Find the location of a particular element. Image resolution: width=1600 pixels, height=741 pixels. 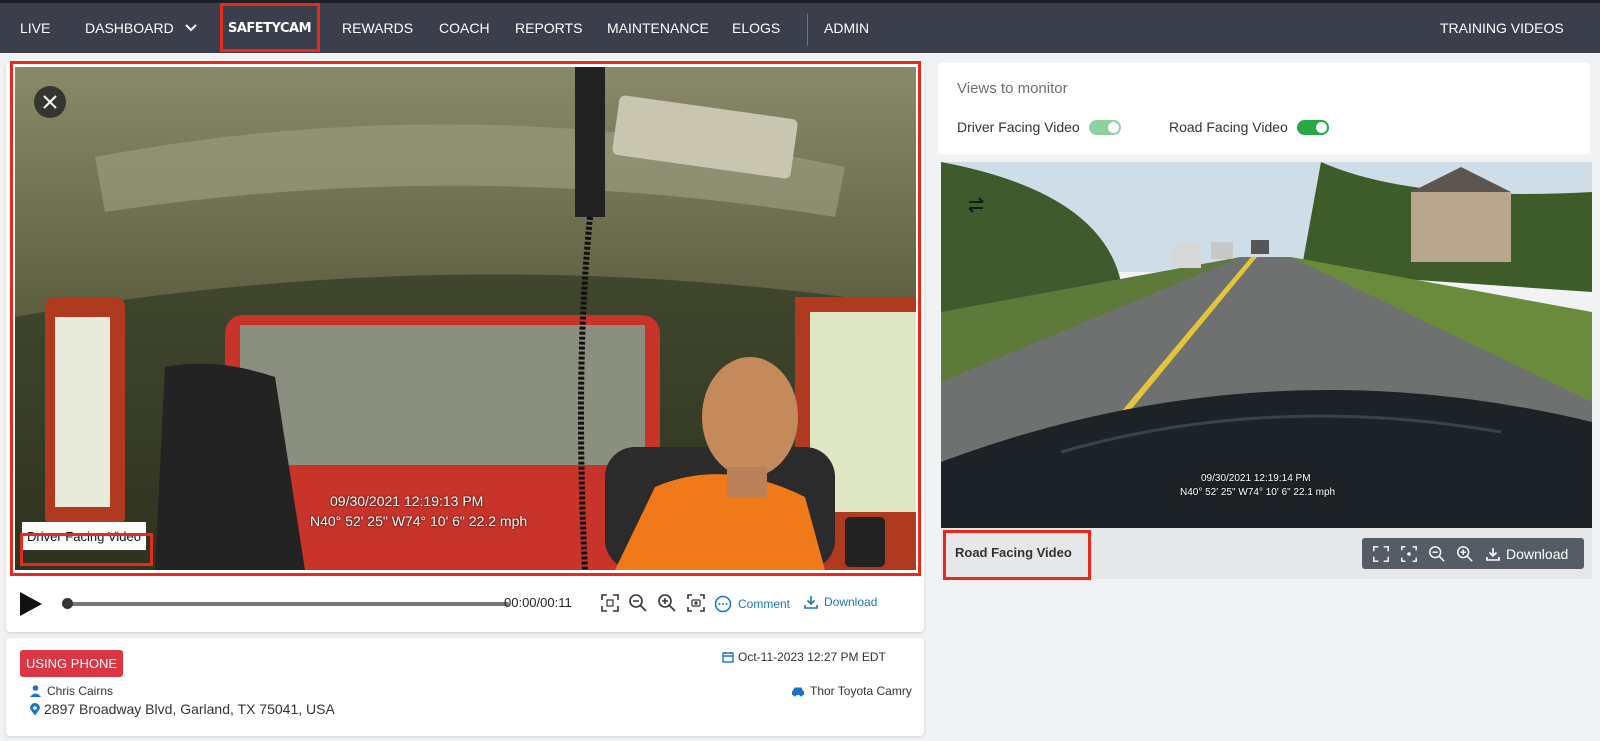

nav-elogs: ELOGS is located at coordinates (756, 28).